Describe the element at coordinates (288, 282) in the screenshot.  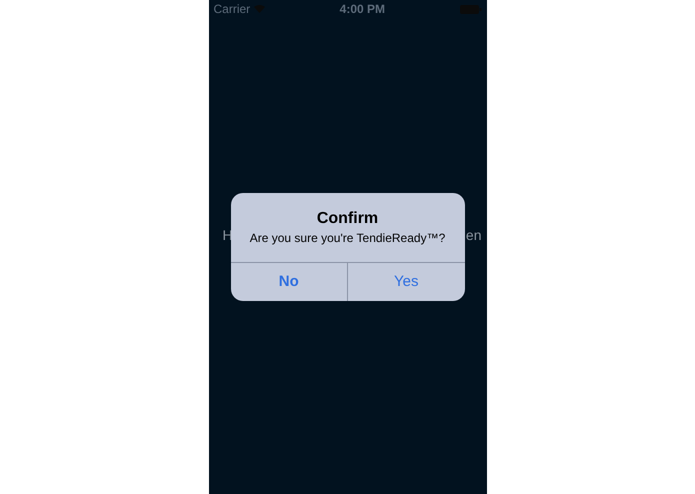
I see `alert-button: No` at that location.